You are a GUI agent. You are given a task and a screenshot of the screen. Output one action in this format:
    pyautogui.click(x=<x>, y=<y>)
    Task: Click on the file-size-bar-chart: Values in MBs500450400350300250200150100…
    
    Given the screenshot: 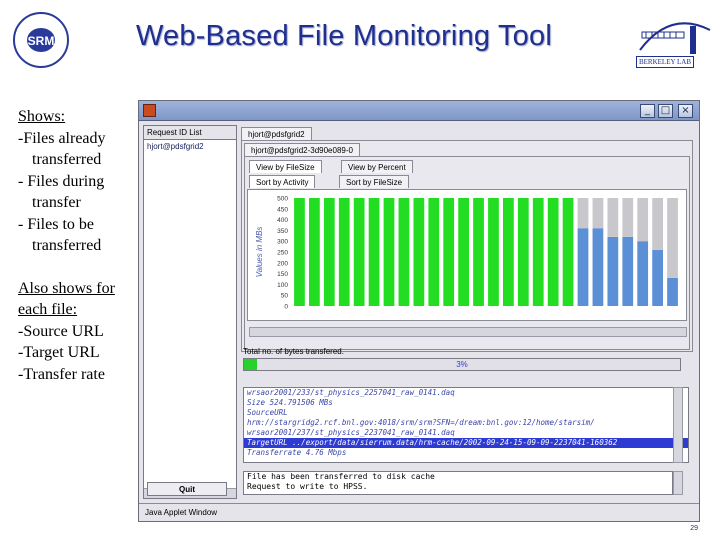 What is the action you would take?
    pyautogui.click(x=466, y=253)
    